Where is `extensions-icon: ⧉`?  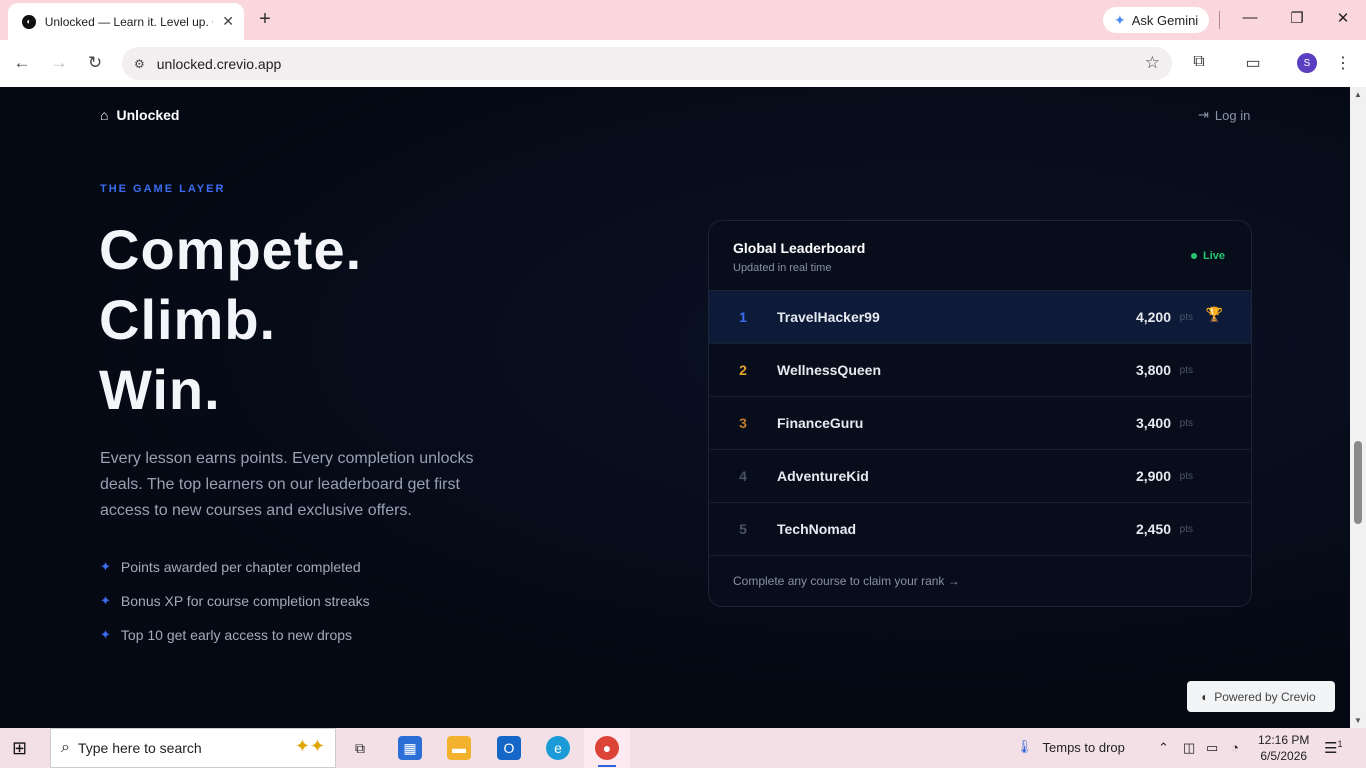 extensions-icon: ⧉ is located at coordinates (1199, 62).